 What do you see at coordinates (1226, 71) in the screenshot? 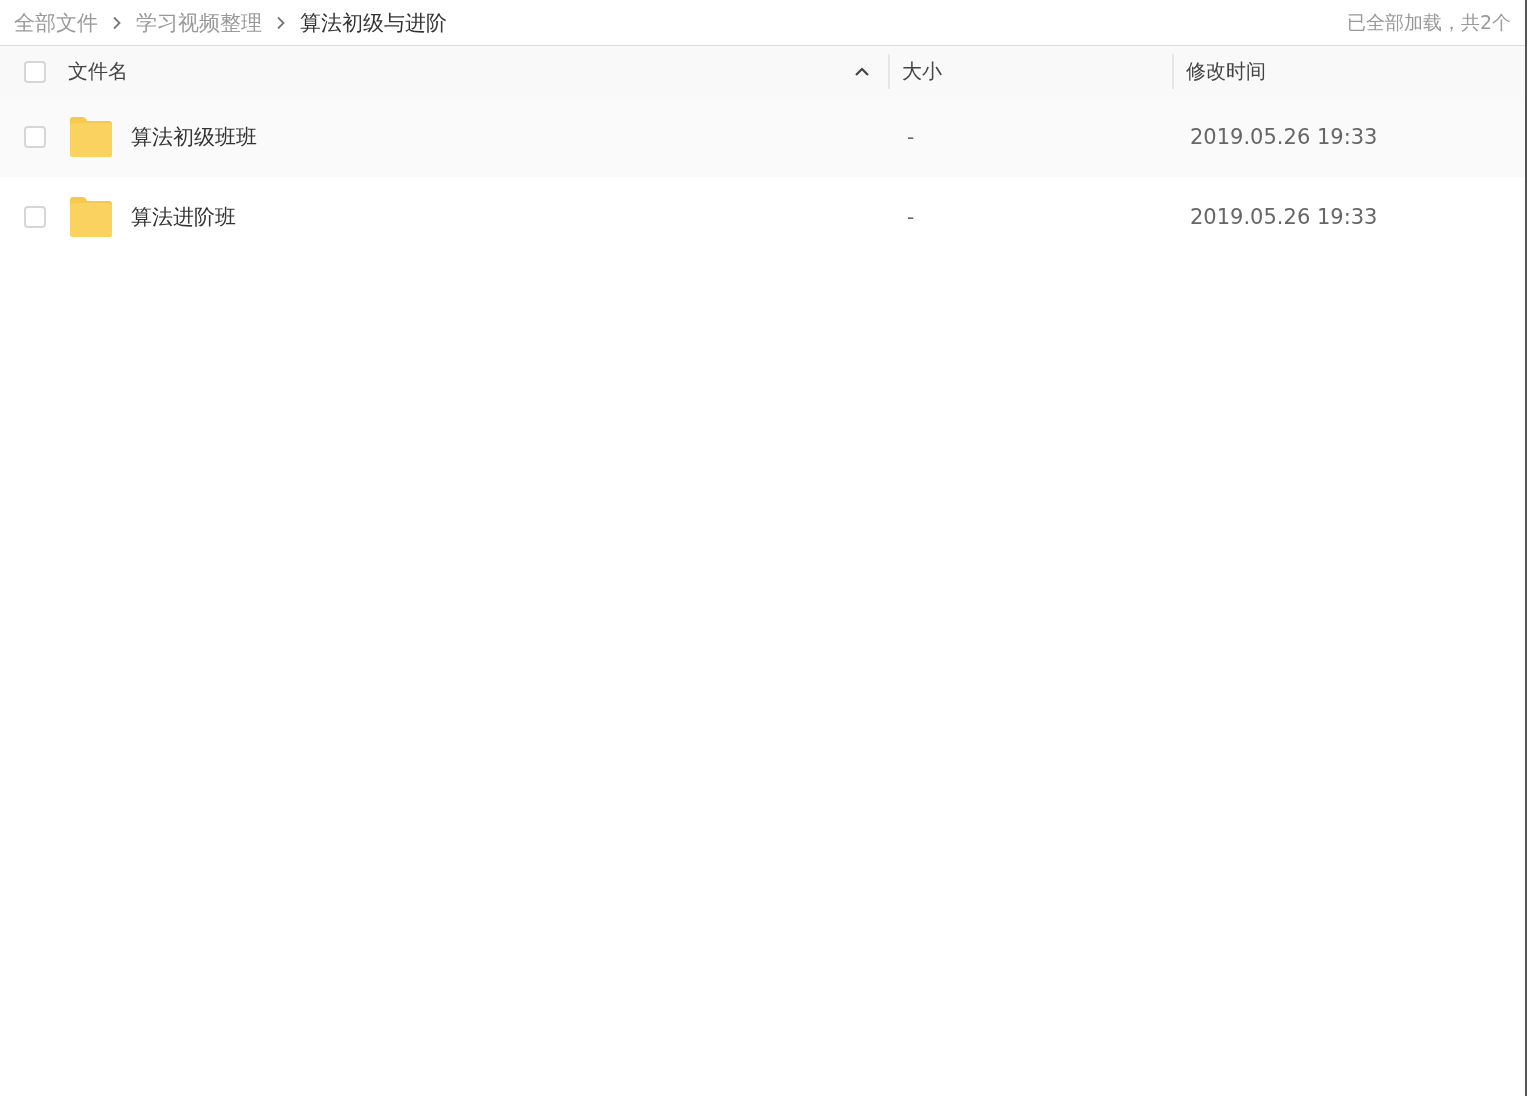
I see `column-header: 修改时间` at bounding box center [1226, 71].